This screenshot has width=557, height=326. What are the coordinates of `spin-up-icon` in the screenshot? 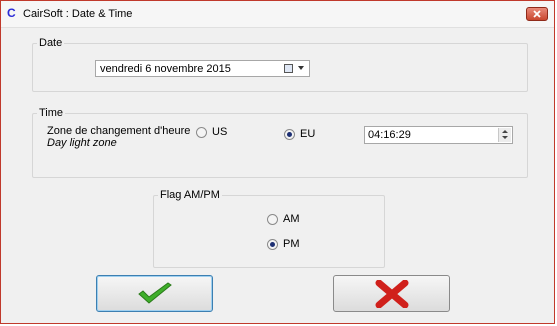 It's located at (505, 131).